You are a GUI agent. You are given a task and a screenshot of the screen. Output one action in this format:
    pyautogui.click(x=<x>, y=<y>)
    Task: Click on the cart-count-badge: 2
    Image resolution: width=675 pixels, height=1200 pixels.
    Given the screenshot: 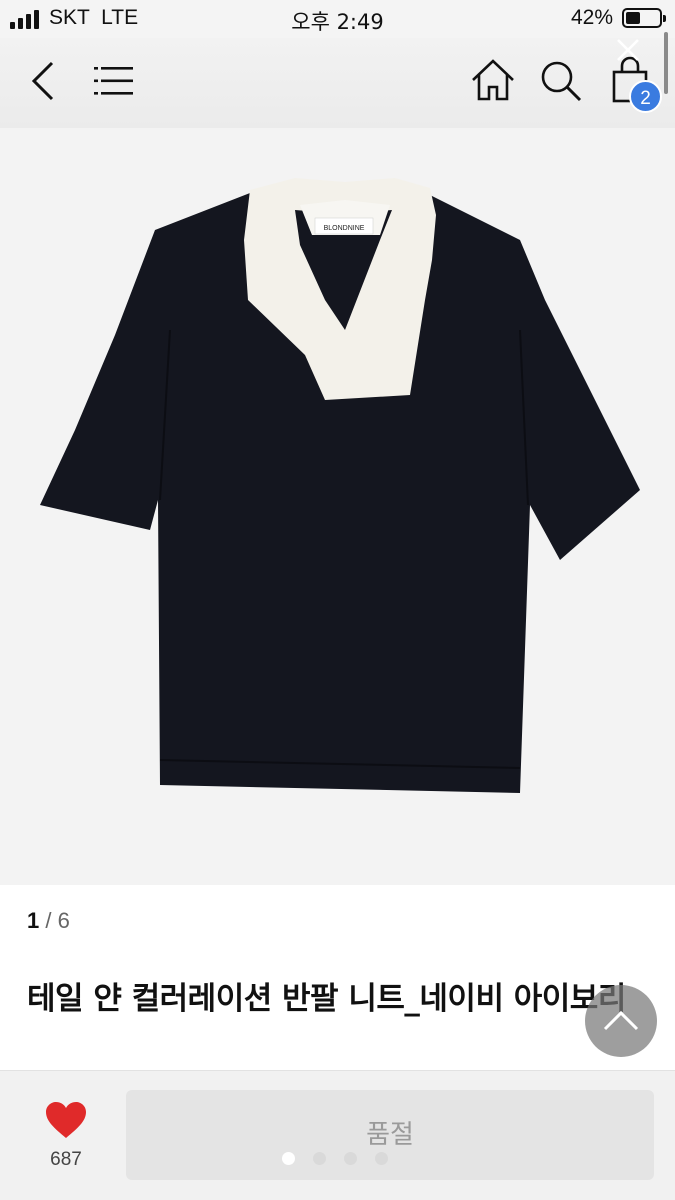 What is the action you would take?
    pyautogui.click(x=645, y=96)
    